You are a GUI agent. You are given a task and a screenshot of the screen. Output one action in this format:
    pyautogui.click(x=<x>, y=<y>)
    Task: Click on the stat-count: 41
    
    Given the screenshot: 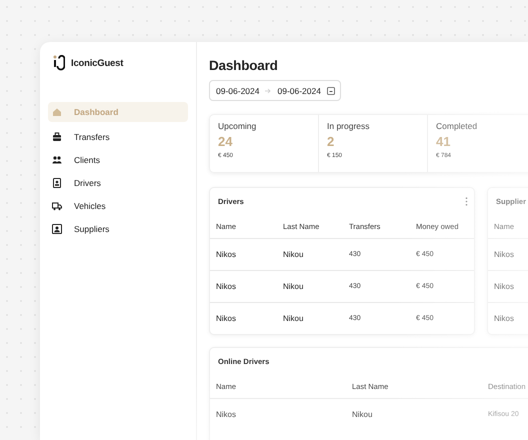 What is the action you would take?
    pyautogui.click(x=443, y=141)
    